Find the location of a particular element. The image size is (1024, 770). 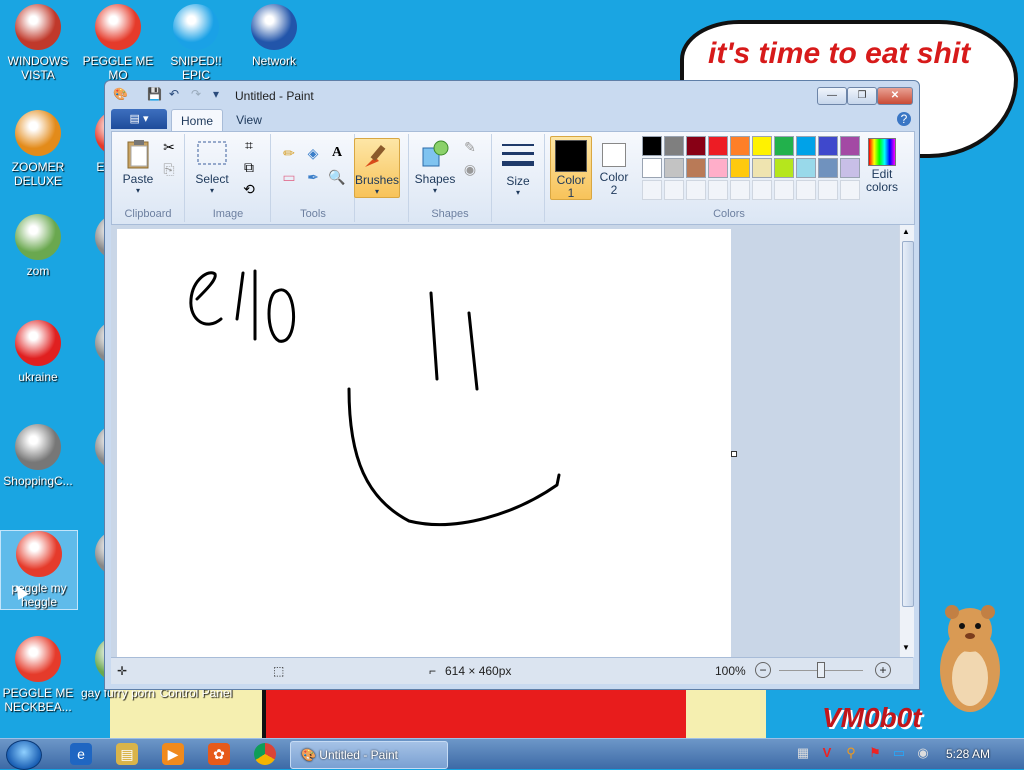

zoom-slider-thumb is located at coordinates (821, 670).